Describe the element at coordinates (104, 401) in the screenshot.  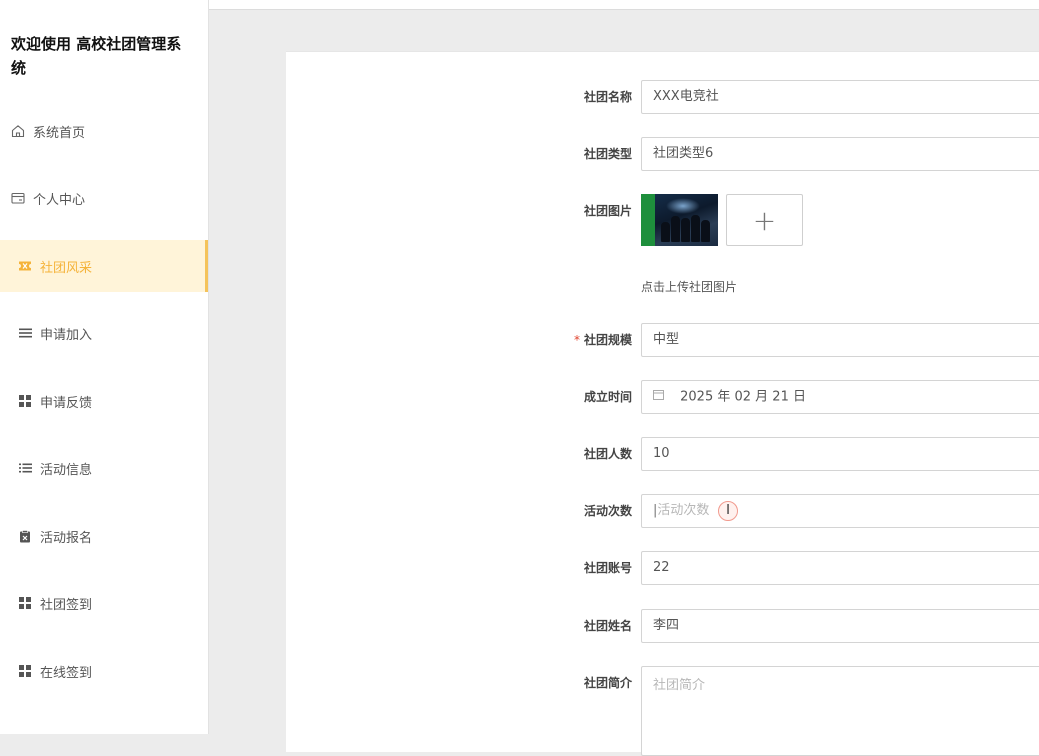
I see `sidebar-item-apply-feedback: 申请反馈` at that location.